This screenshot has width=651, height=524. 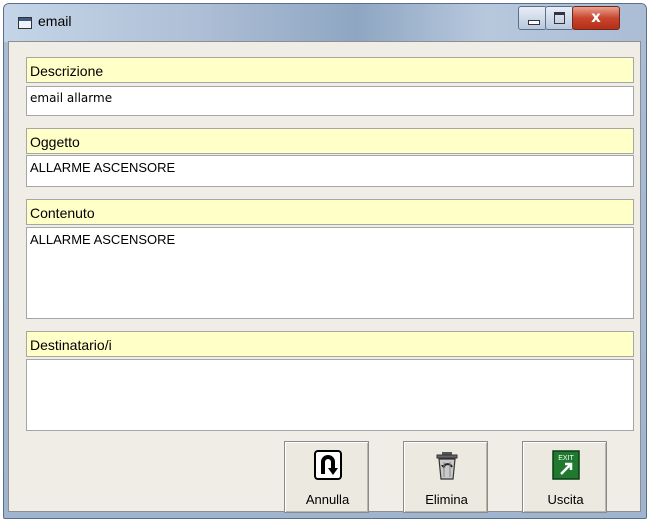 I want to click on close-button: x, so click(x=596, y=18).